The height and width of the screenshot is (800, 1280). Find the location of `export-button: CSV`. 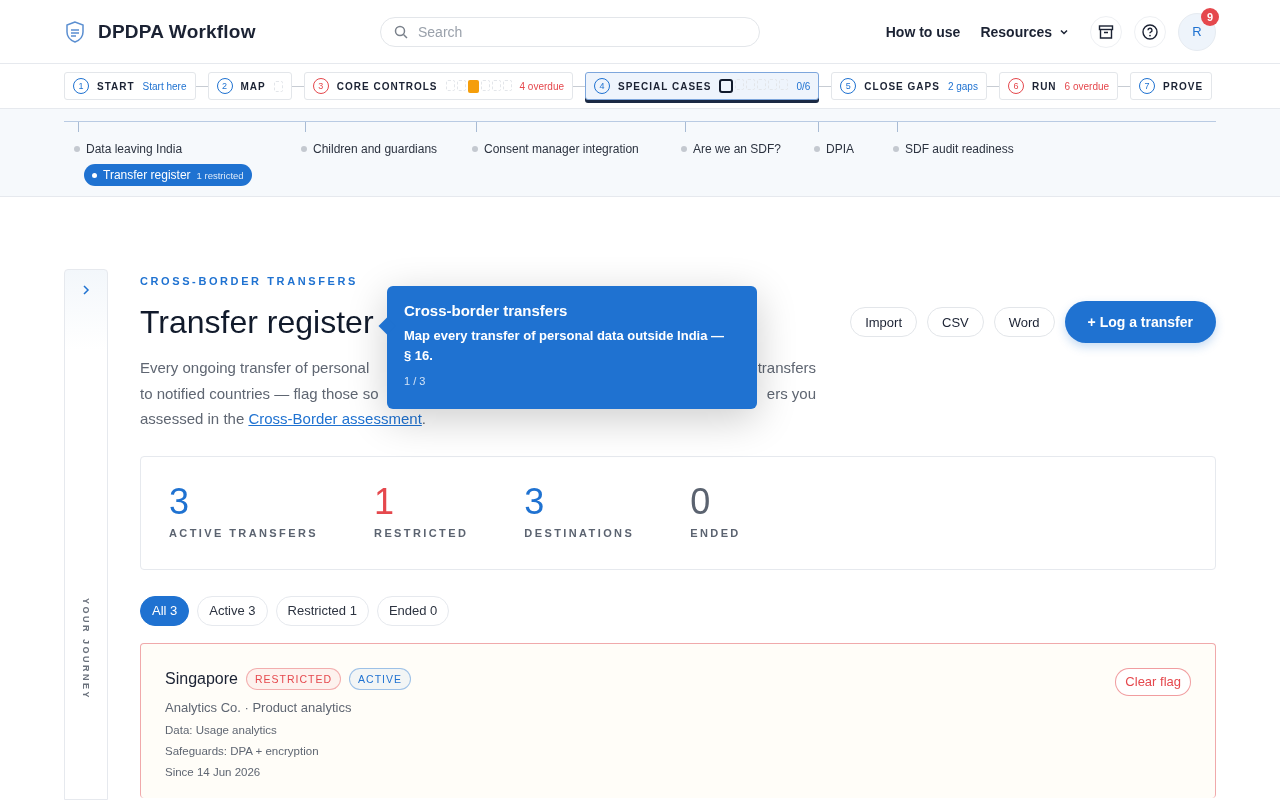

export-button: CSV is located at coordinates (955, 322).